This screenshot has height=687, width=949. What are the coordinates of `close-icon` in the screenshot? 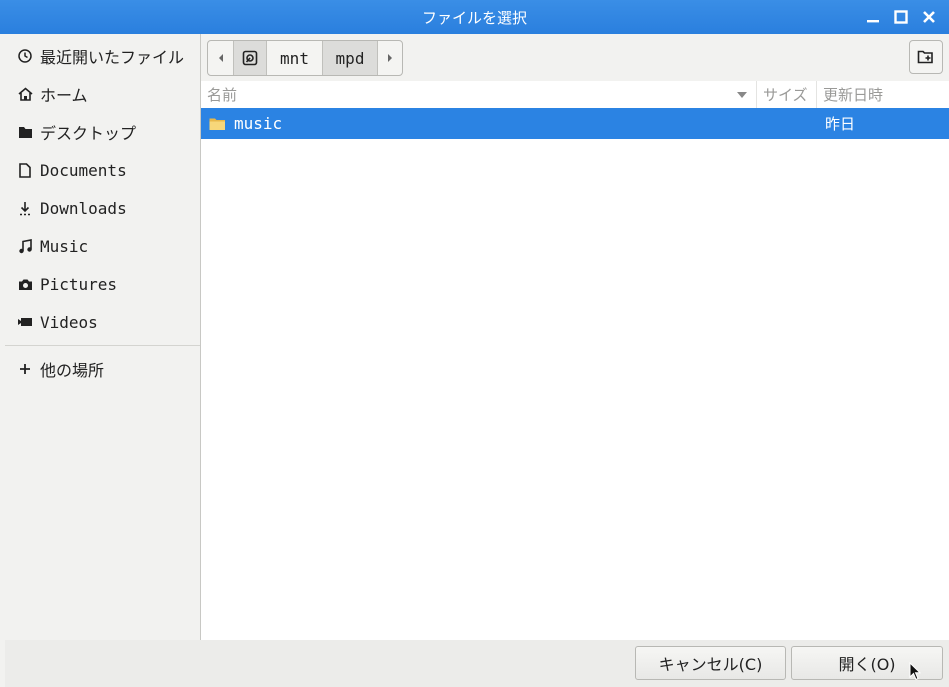 It's located at (929, 17).